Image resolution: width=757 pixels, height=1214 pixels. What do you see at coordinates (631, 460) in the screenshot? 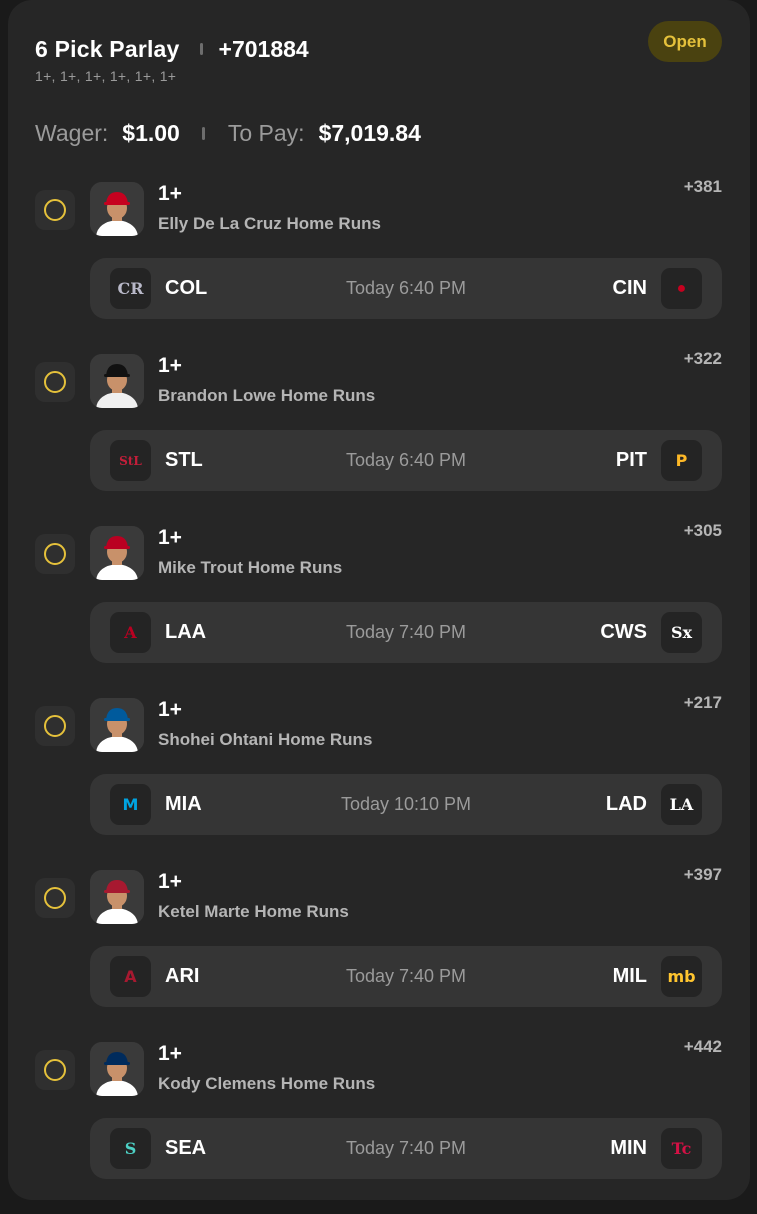
I see `home-team: PIT` at bounding box center [631, 460].